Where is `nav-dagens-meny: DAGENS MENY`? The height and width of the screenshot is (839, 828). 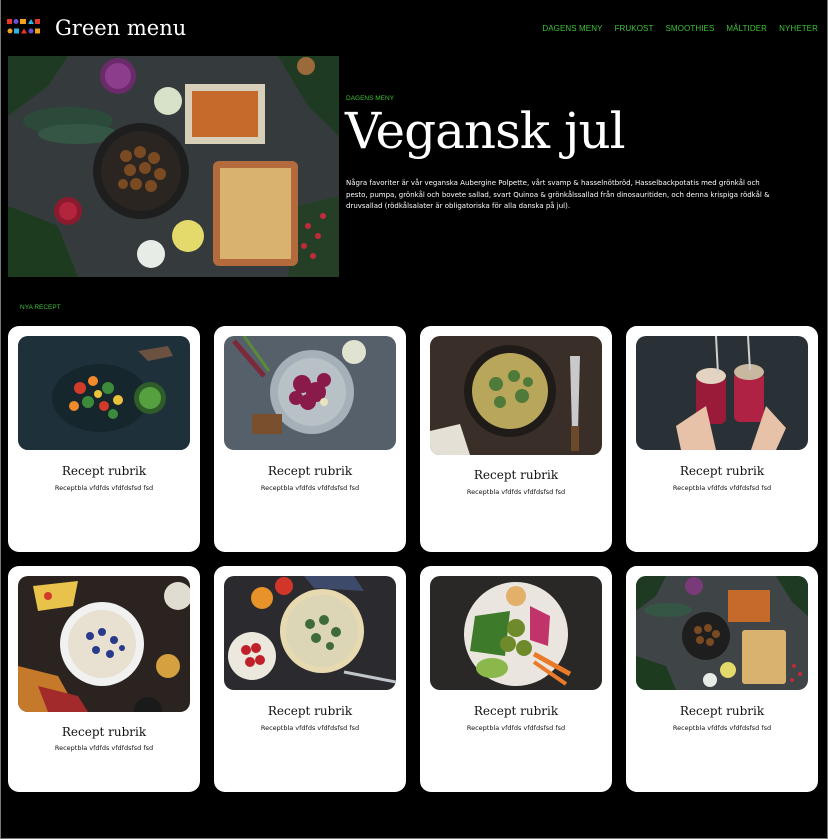 nav-dagens-meny: DAGENS MENY is located at coordinates (572, 28).